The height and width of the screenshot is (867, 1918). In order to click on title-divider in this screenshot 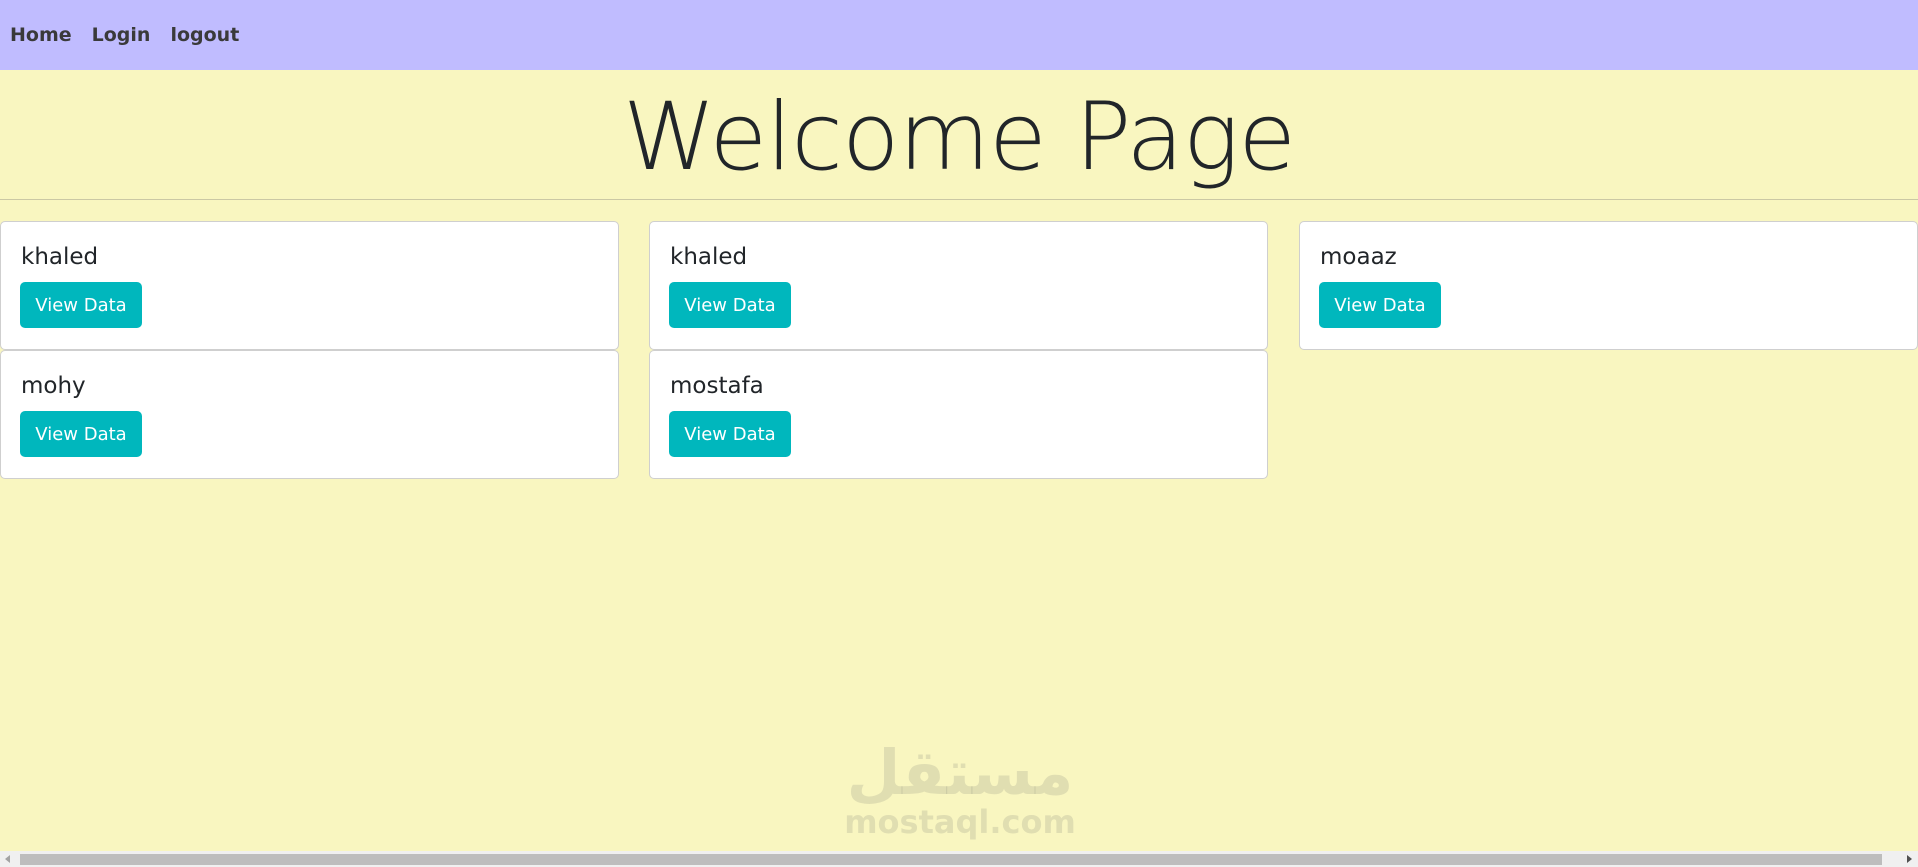, I will do `click(959, 199)`.